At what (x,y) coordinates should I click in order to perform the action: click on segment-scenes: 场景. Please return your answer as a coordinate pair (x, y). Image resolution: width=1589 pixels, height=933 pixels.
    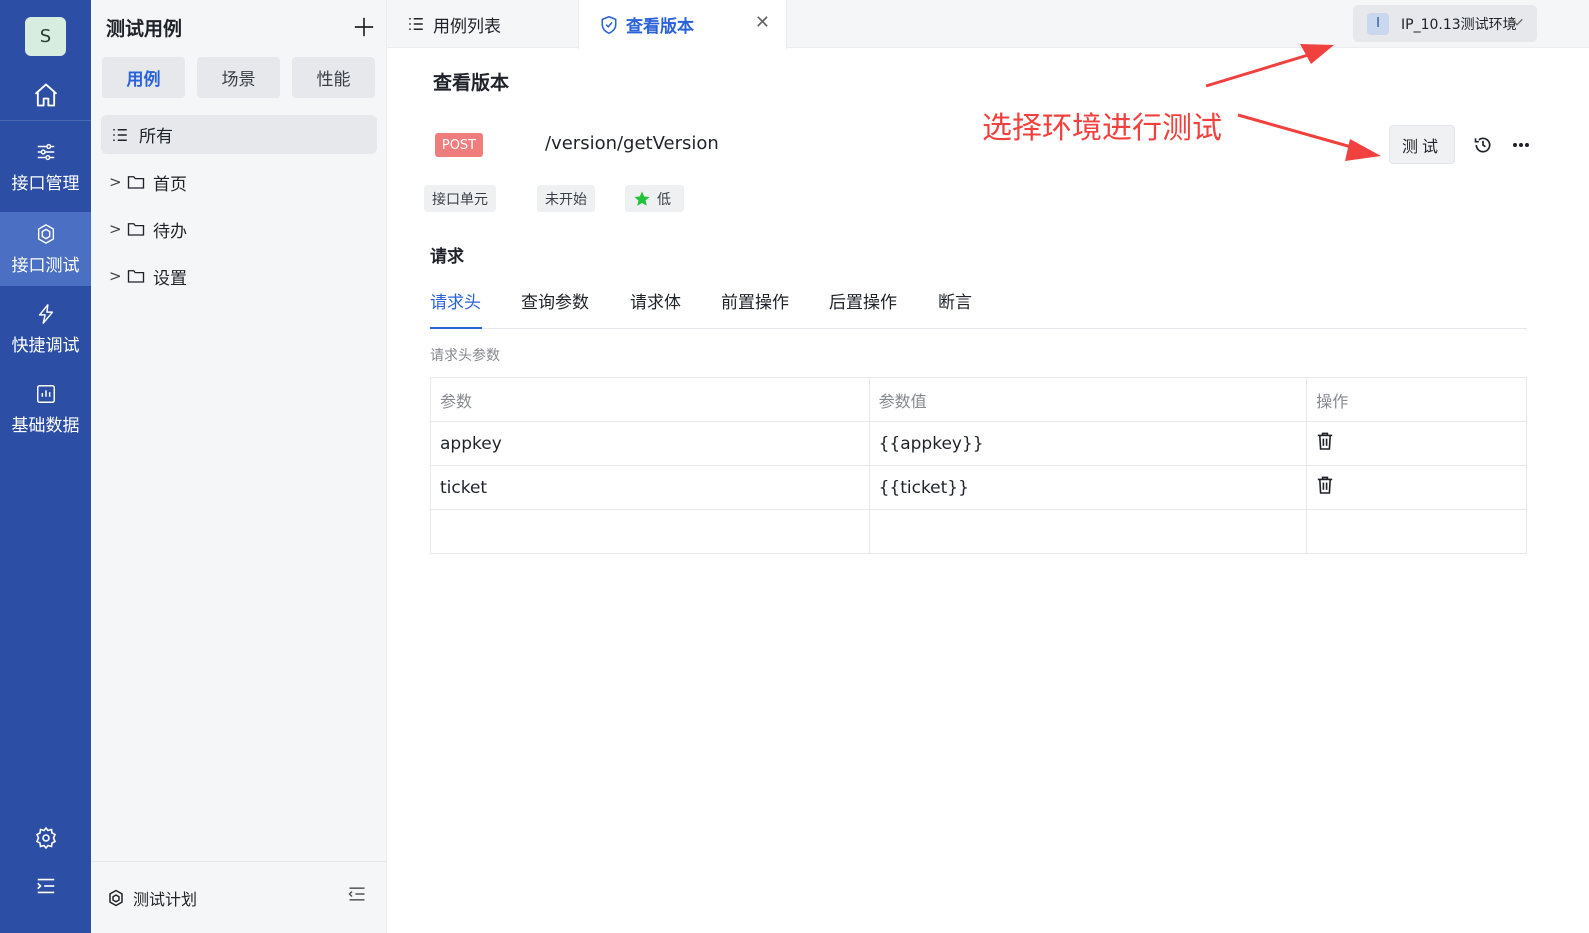
    Looking at the image, I should click on (238, 77).